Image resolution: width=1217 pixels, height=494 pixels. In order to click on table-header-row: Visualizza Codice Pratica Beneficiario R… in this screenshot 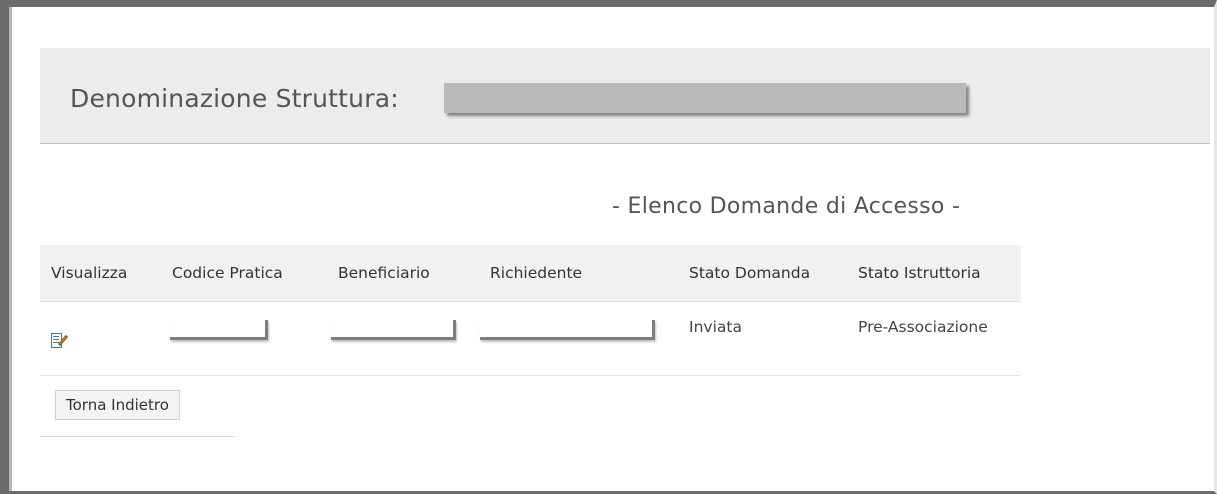, I will do `click(530, 273)`.